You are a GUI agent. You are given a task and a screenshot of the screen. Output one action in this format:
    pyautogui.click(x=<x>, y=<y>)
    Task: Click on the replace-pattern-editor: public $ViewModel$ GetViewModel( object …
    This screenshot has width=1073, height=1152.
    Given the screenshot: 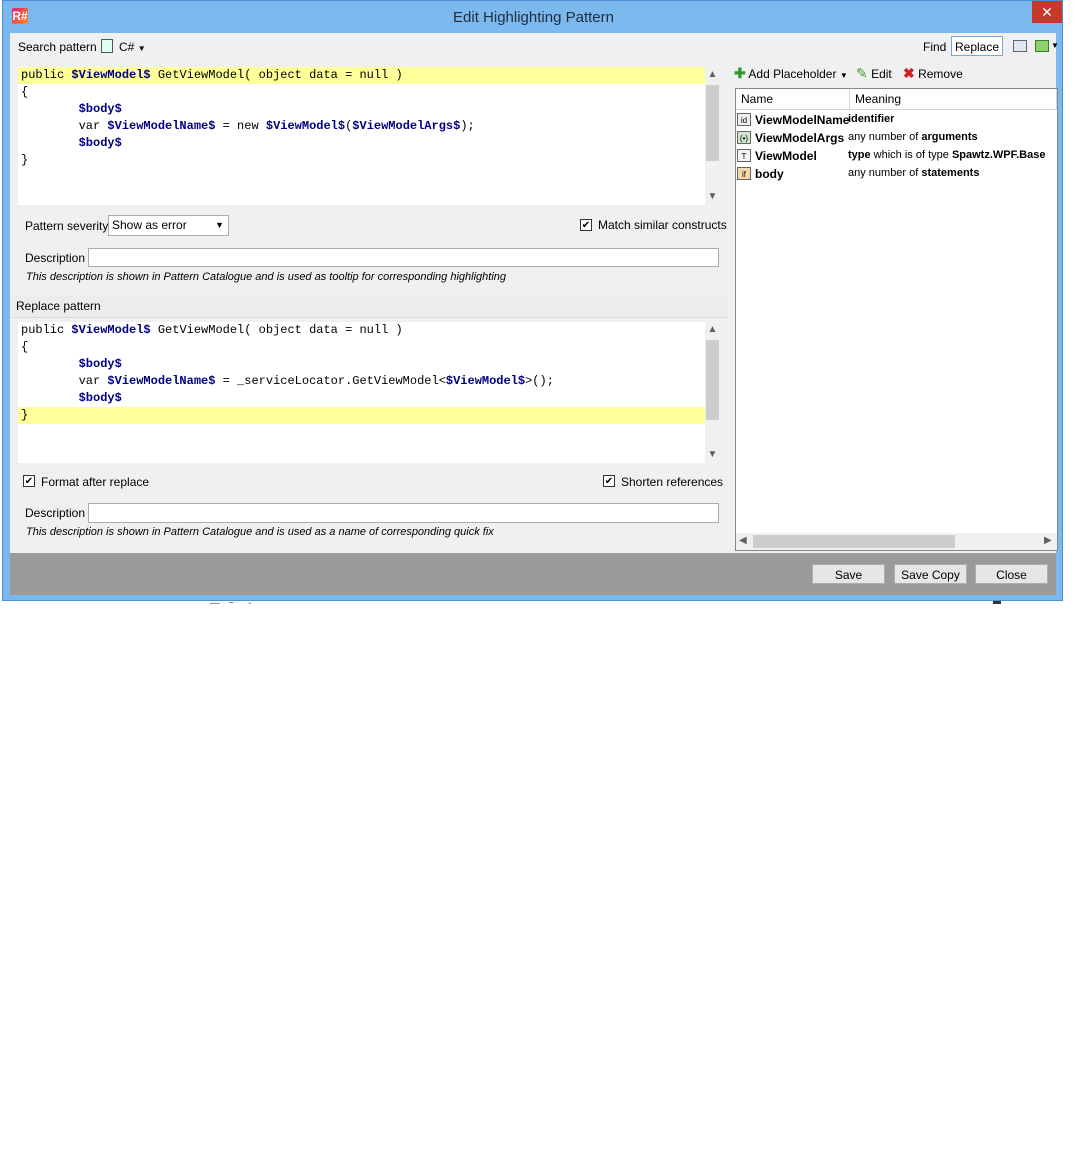 What is the action you would take?
    pyautogui.click(x=369, y=392)
    